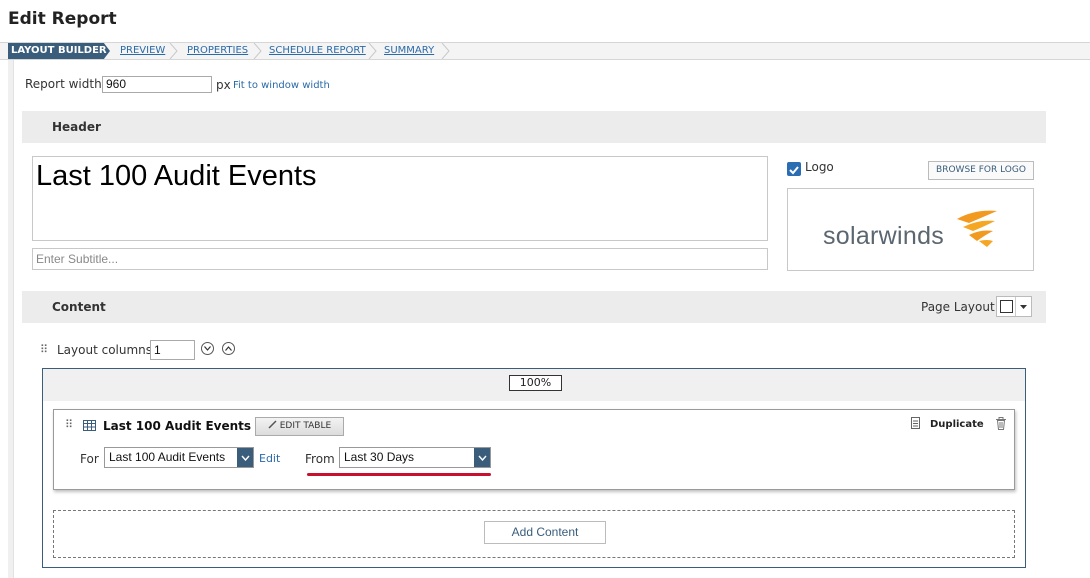 The image size is (1090, 578). Describe the element at coordinates (545, 532) in the screenshot. I see `add-content-button: Add Content` at that location.